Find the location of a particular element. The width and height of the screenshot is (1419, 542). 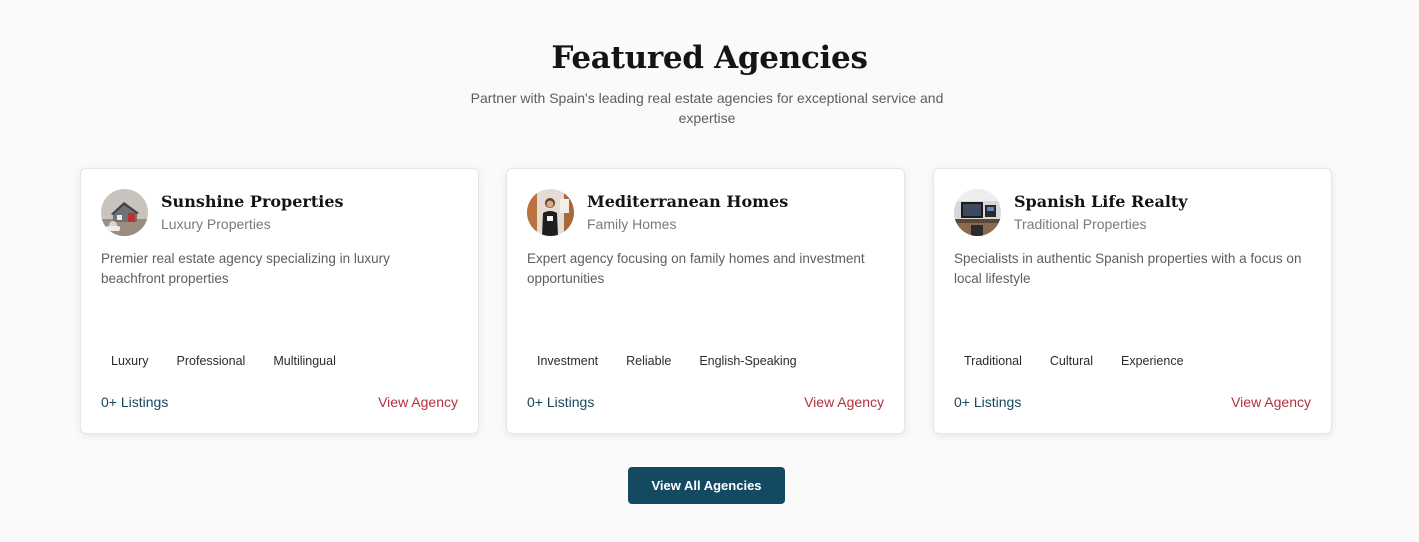

agency-type: Luxury Properties is located at coordinates (216, 224).